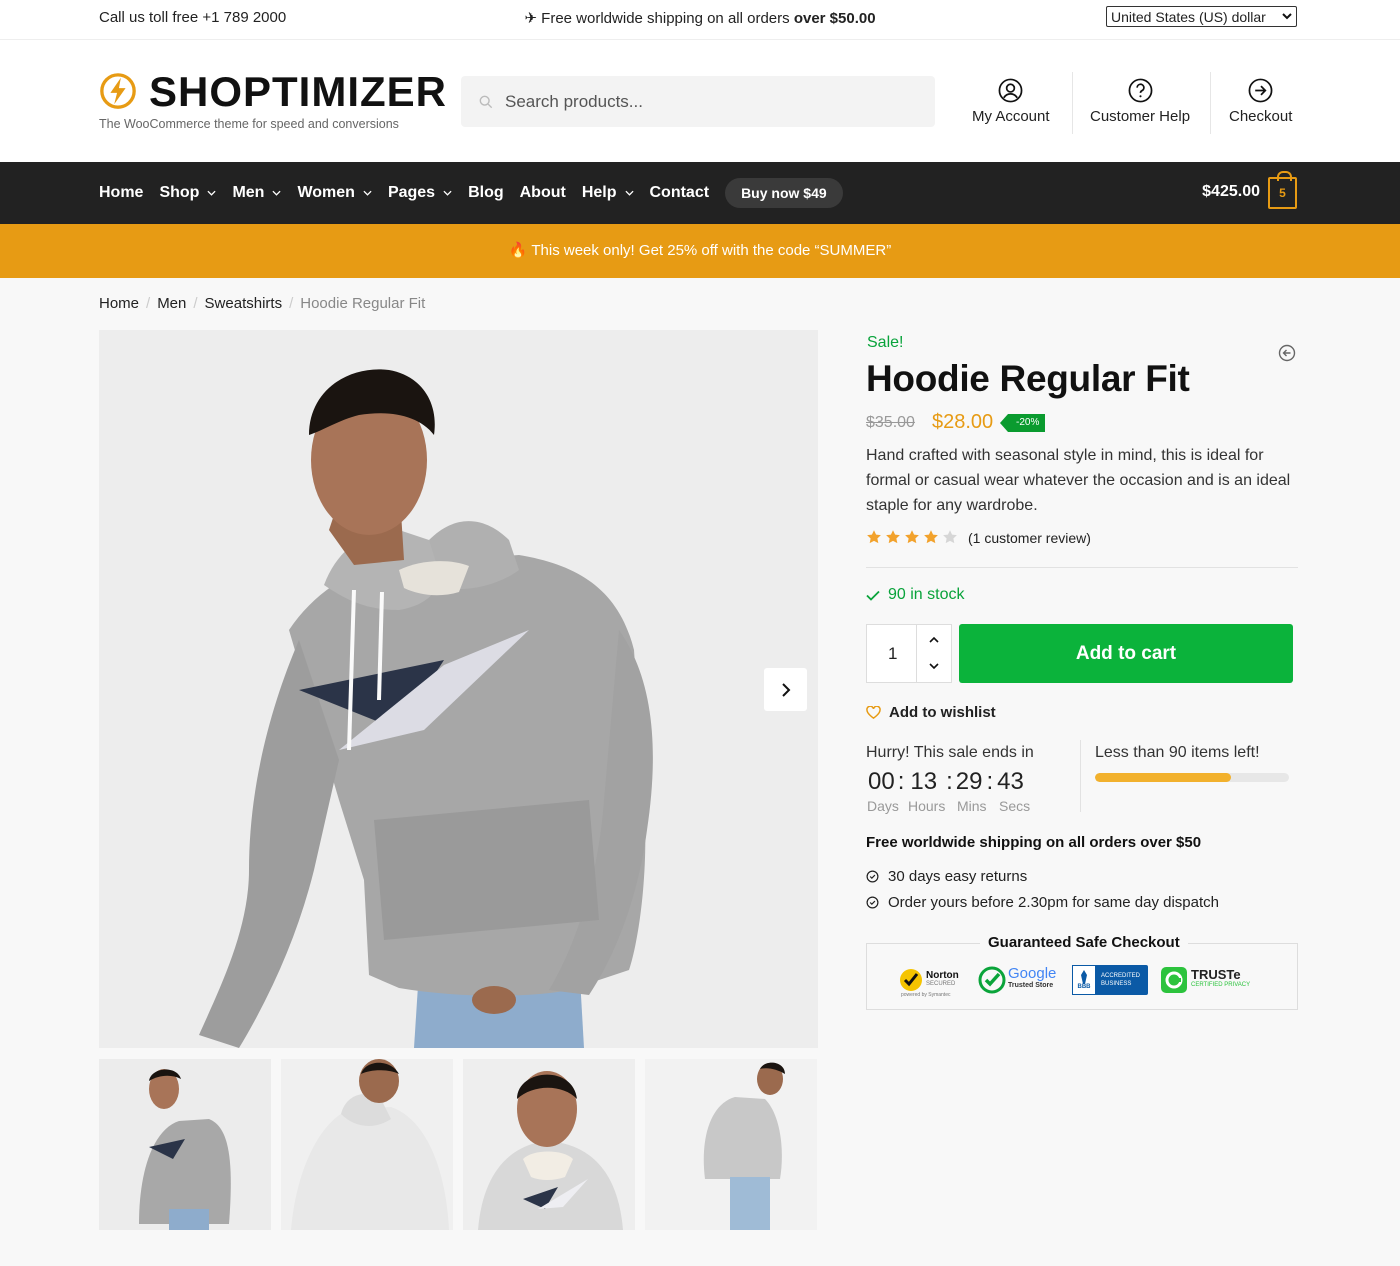  Describe the element at coordinates (1260, 101) in the screenshot. I see `checkout-link: Checkout` at that location.